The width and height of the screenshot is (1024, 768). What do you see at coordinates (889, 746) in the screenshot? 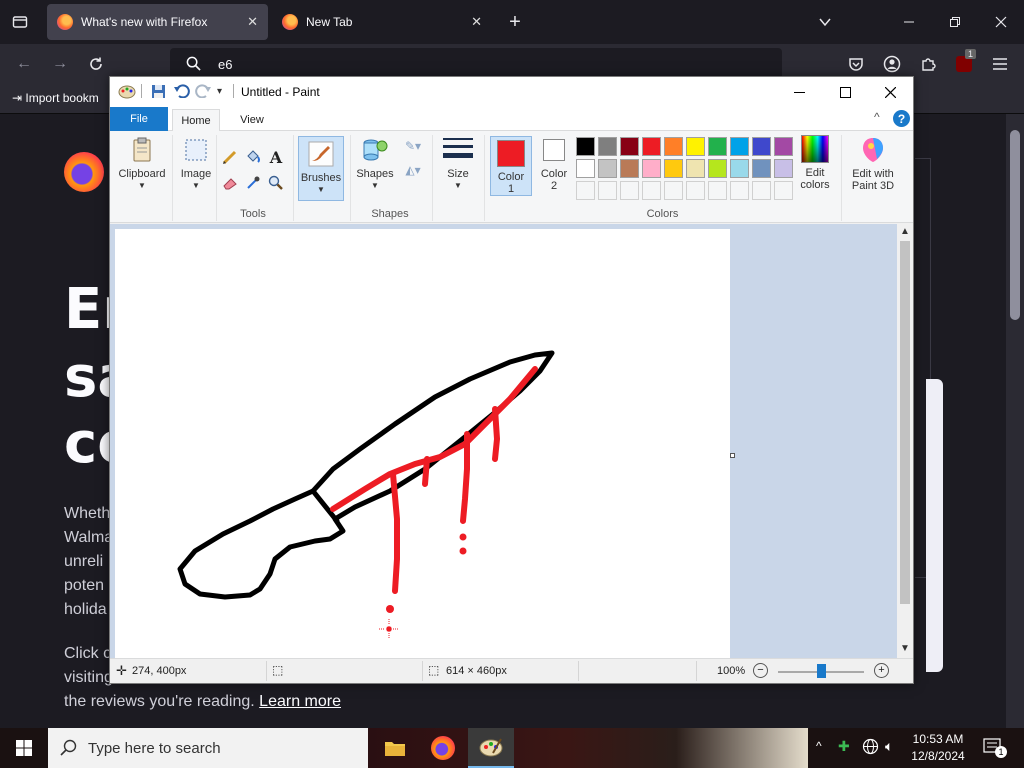
I see `volume-icon: 🔈︎` at bounding box center [889, 746].